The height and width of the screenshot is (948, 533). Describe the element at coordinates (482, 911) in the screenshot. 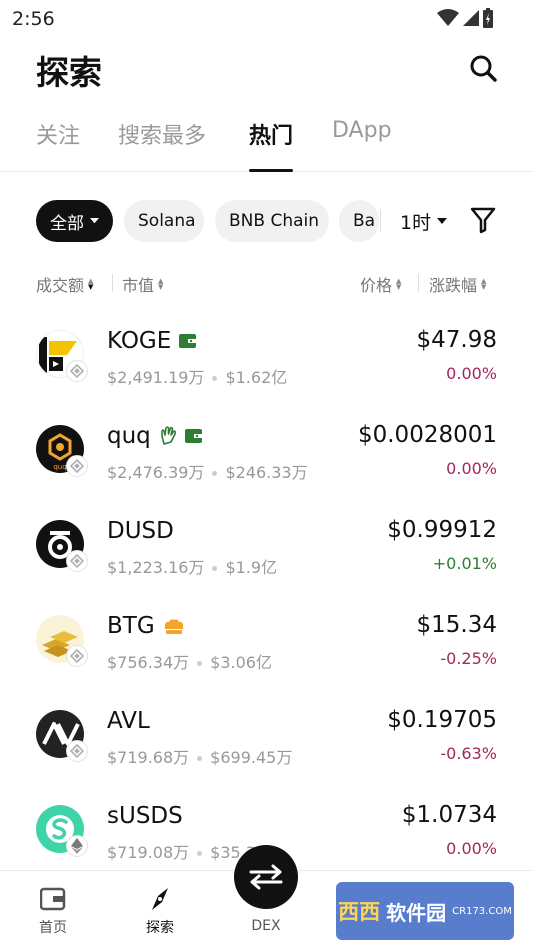

I see `watermark-url: CR173.COM` at that location.